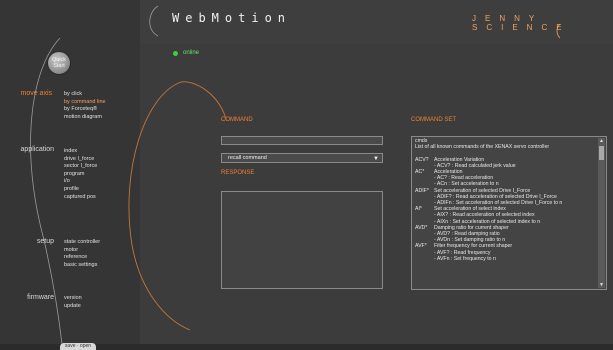 The height and width of the screenshot is (350, 613). What do you see at coordinates (521, 23) in the screenshot?
I see `jenny-science-brand: JENNY SCIENCE` at bounding box center [521, 23].